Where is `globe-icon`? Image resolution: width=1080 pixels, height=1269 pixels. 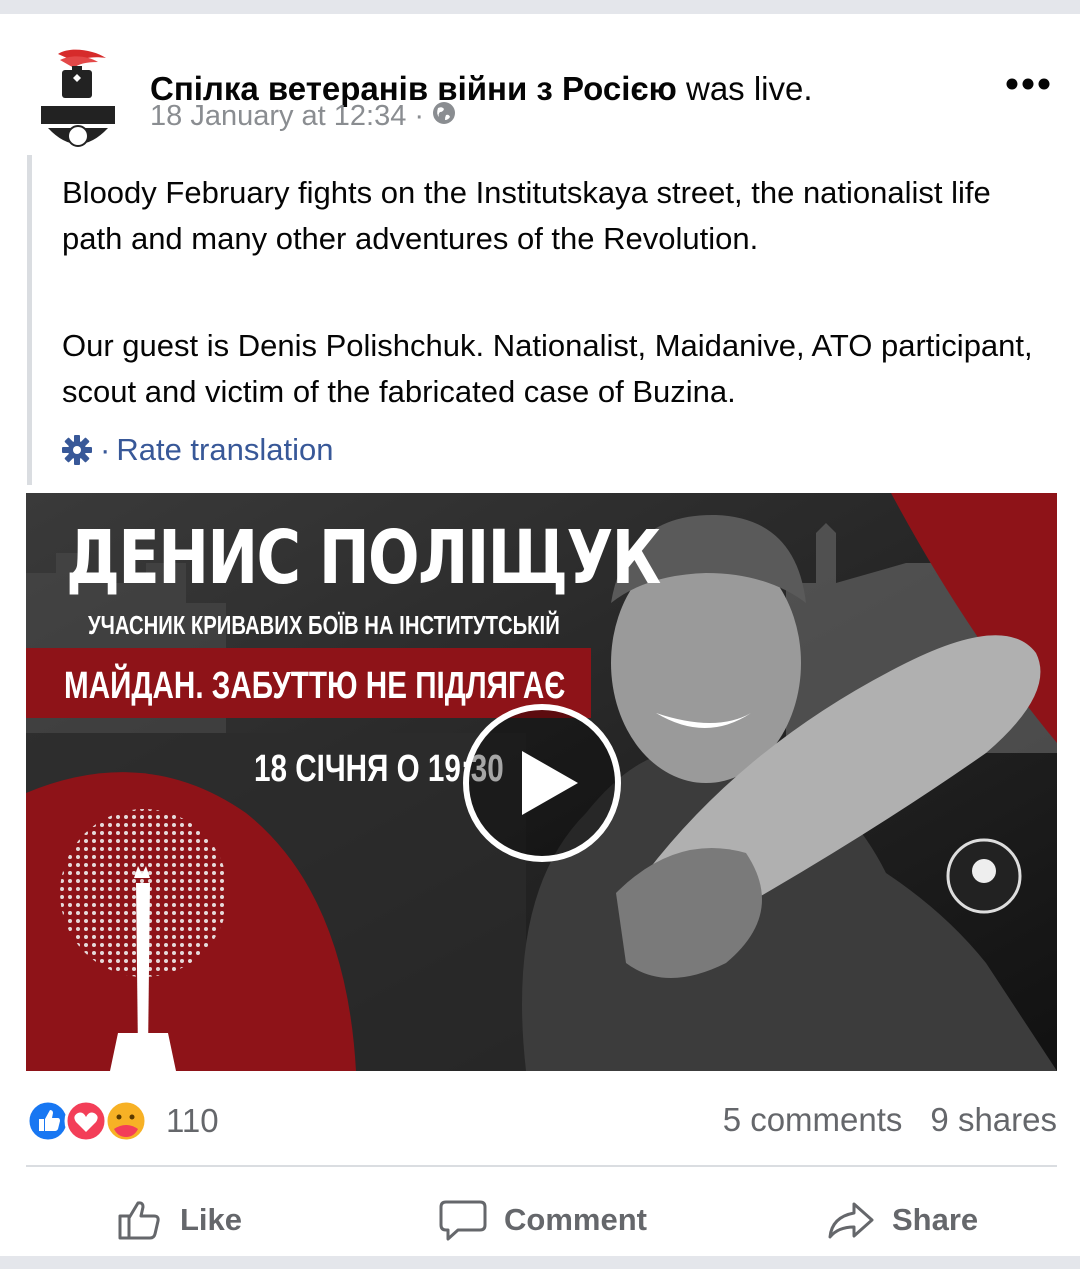 globe-icon is located at coordinates (444, 116).